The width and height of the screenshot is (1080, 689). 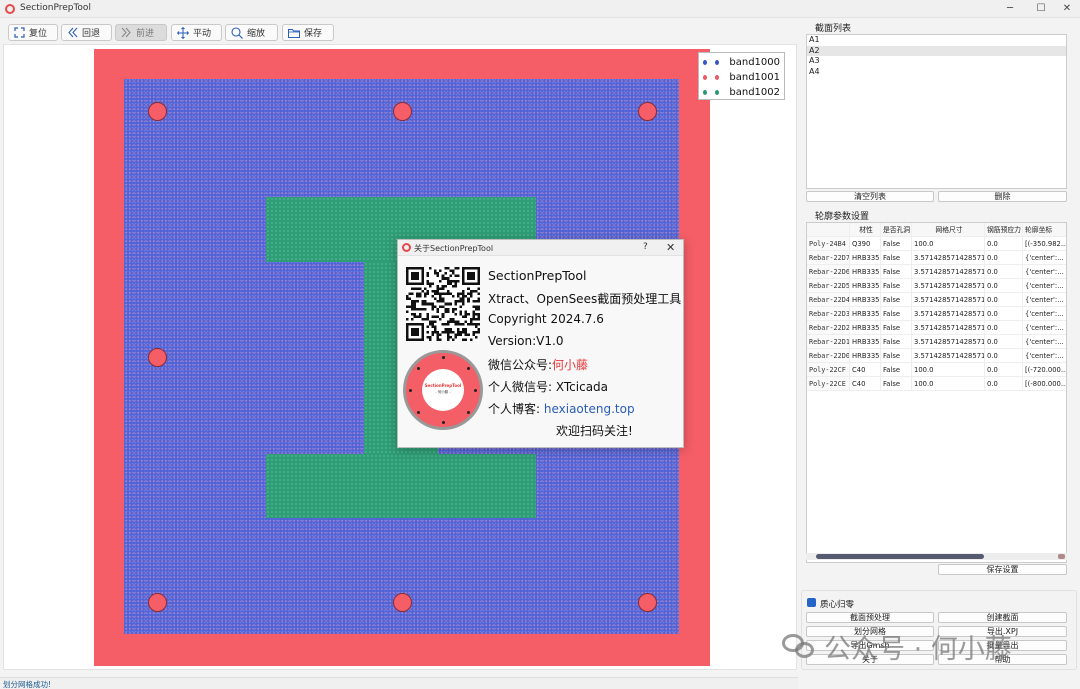 What do you see at coordinates (251, 32) in the screenshot?
I see `zoom-button: 缩放` at bounding box center [251, 32].